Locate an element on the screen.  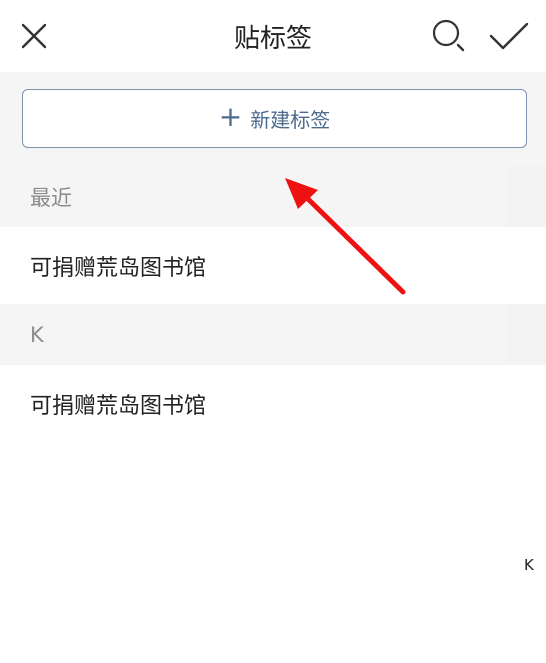
confirm-button is located at coordinates (509, 36).